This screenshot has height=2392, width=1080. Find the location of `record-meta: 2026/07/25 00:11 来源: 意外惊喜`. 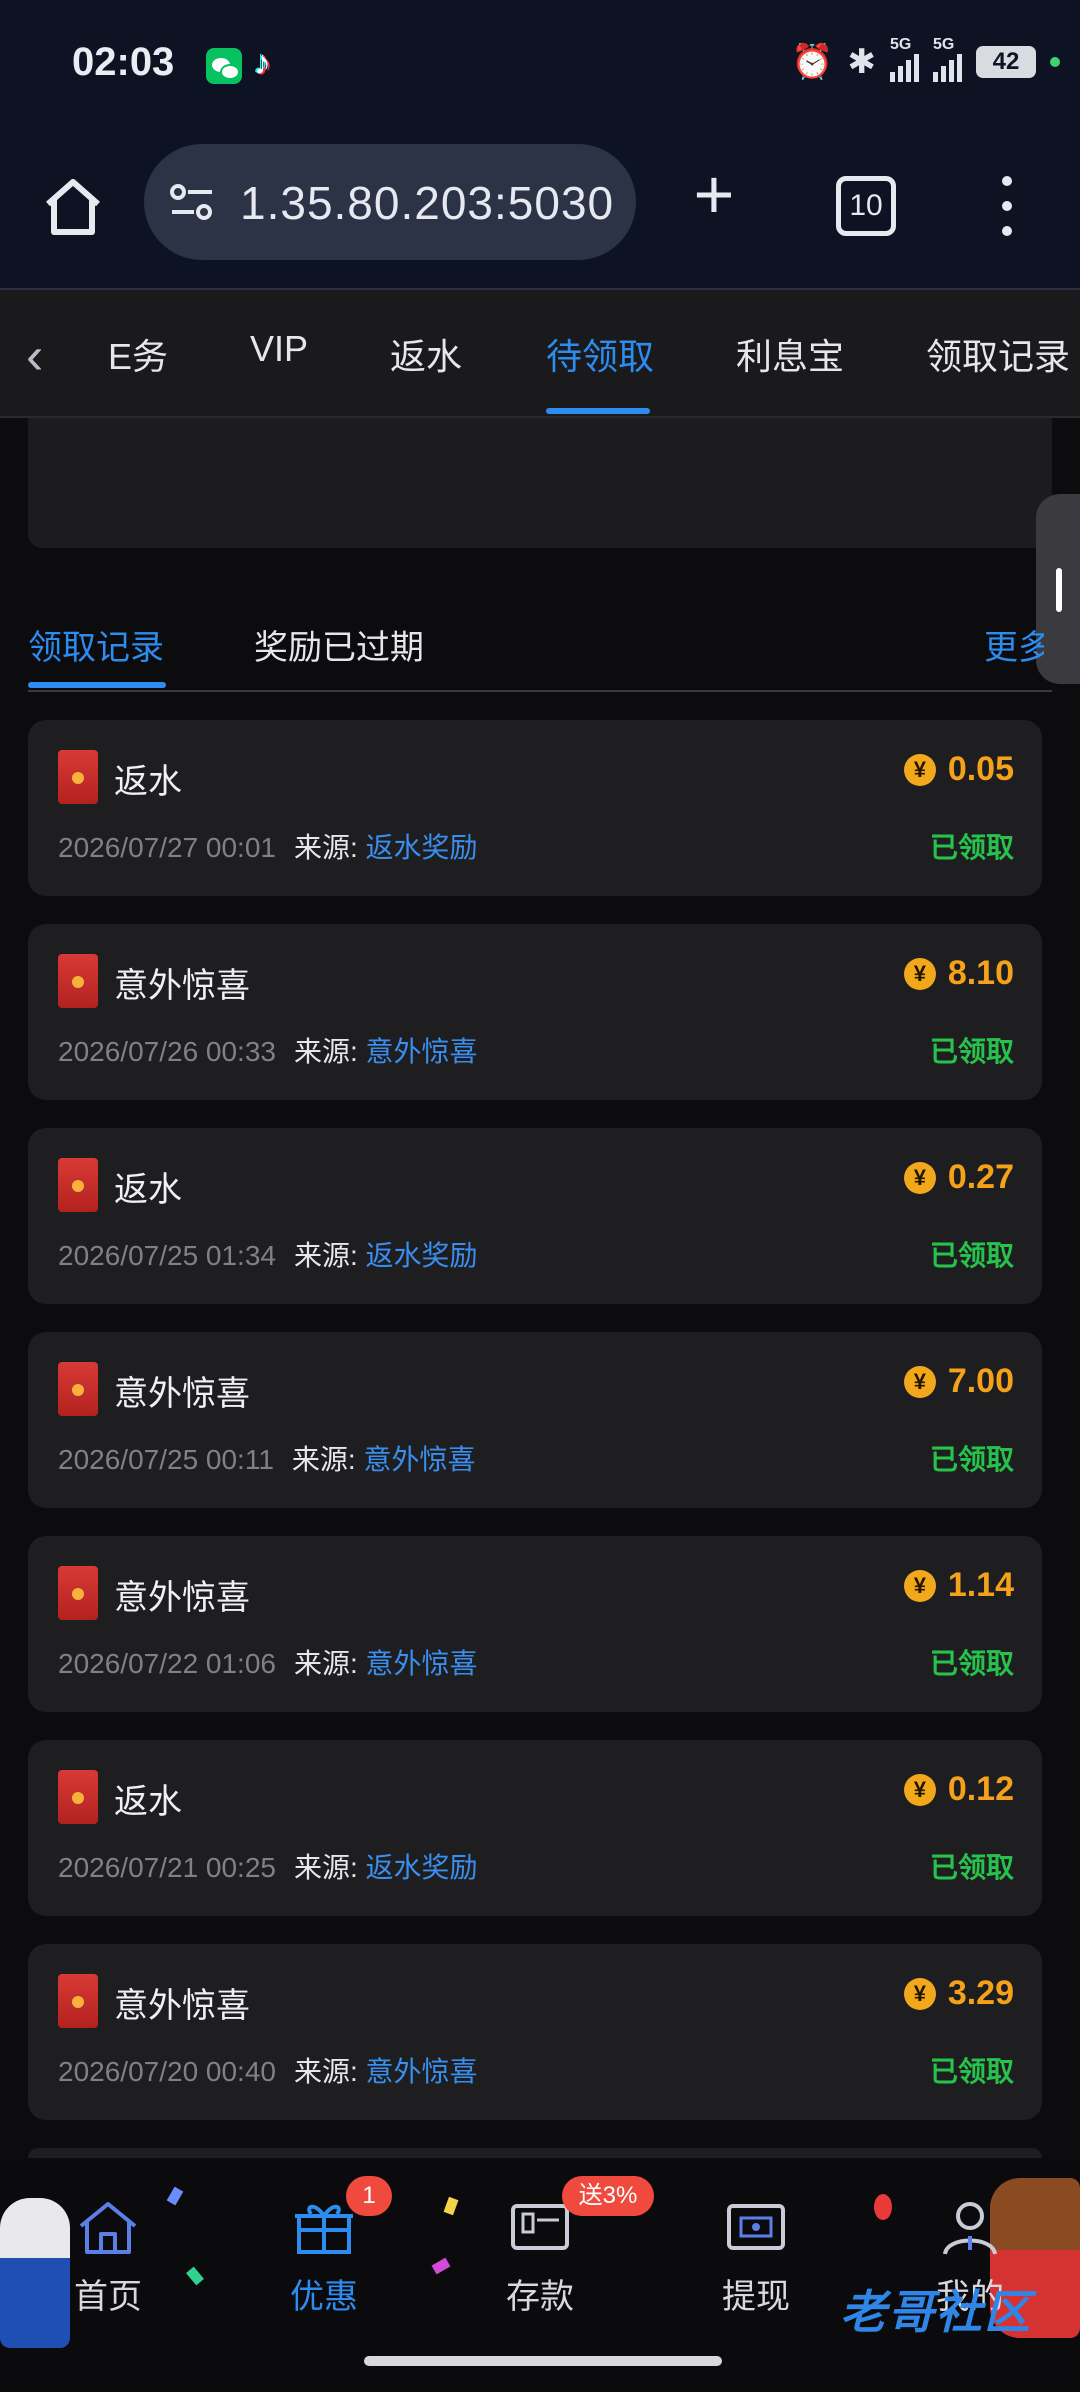

record-meta: 2026/07/25 00:11 来源: 意外惊喜 is located at coordinates (266, 1458).